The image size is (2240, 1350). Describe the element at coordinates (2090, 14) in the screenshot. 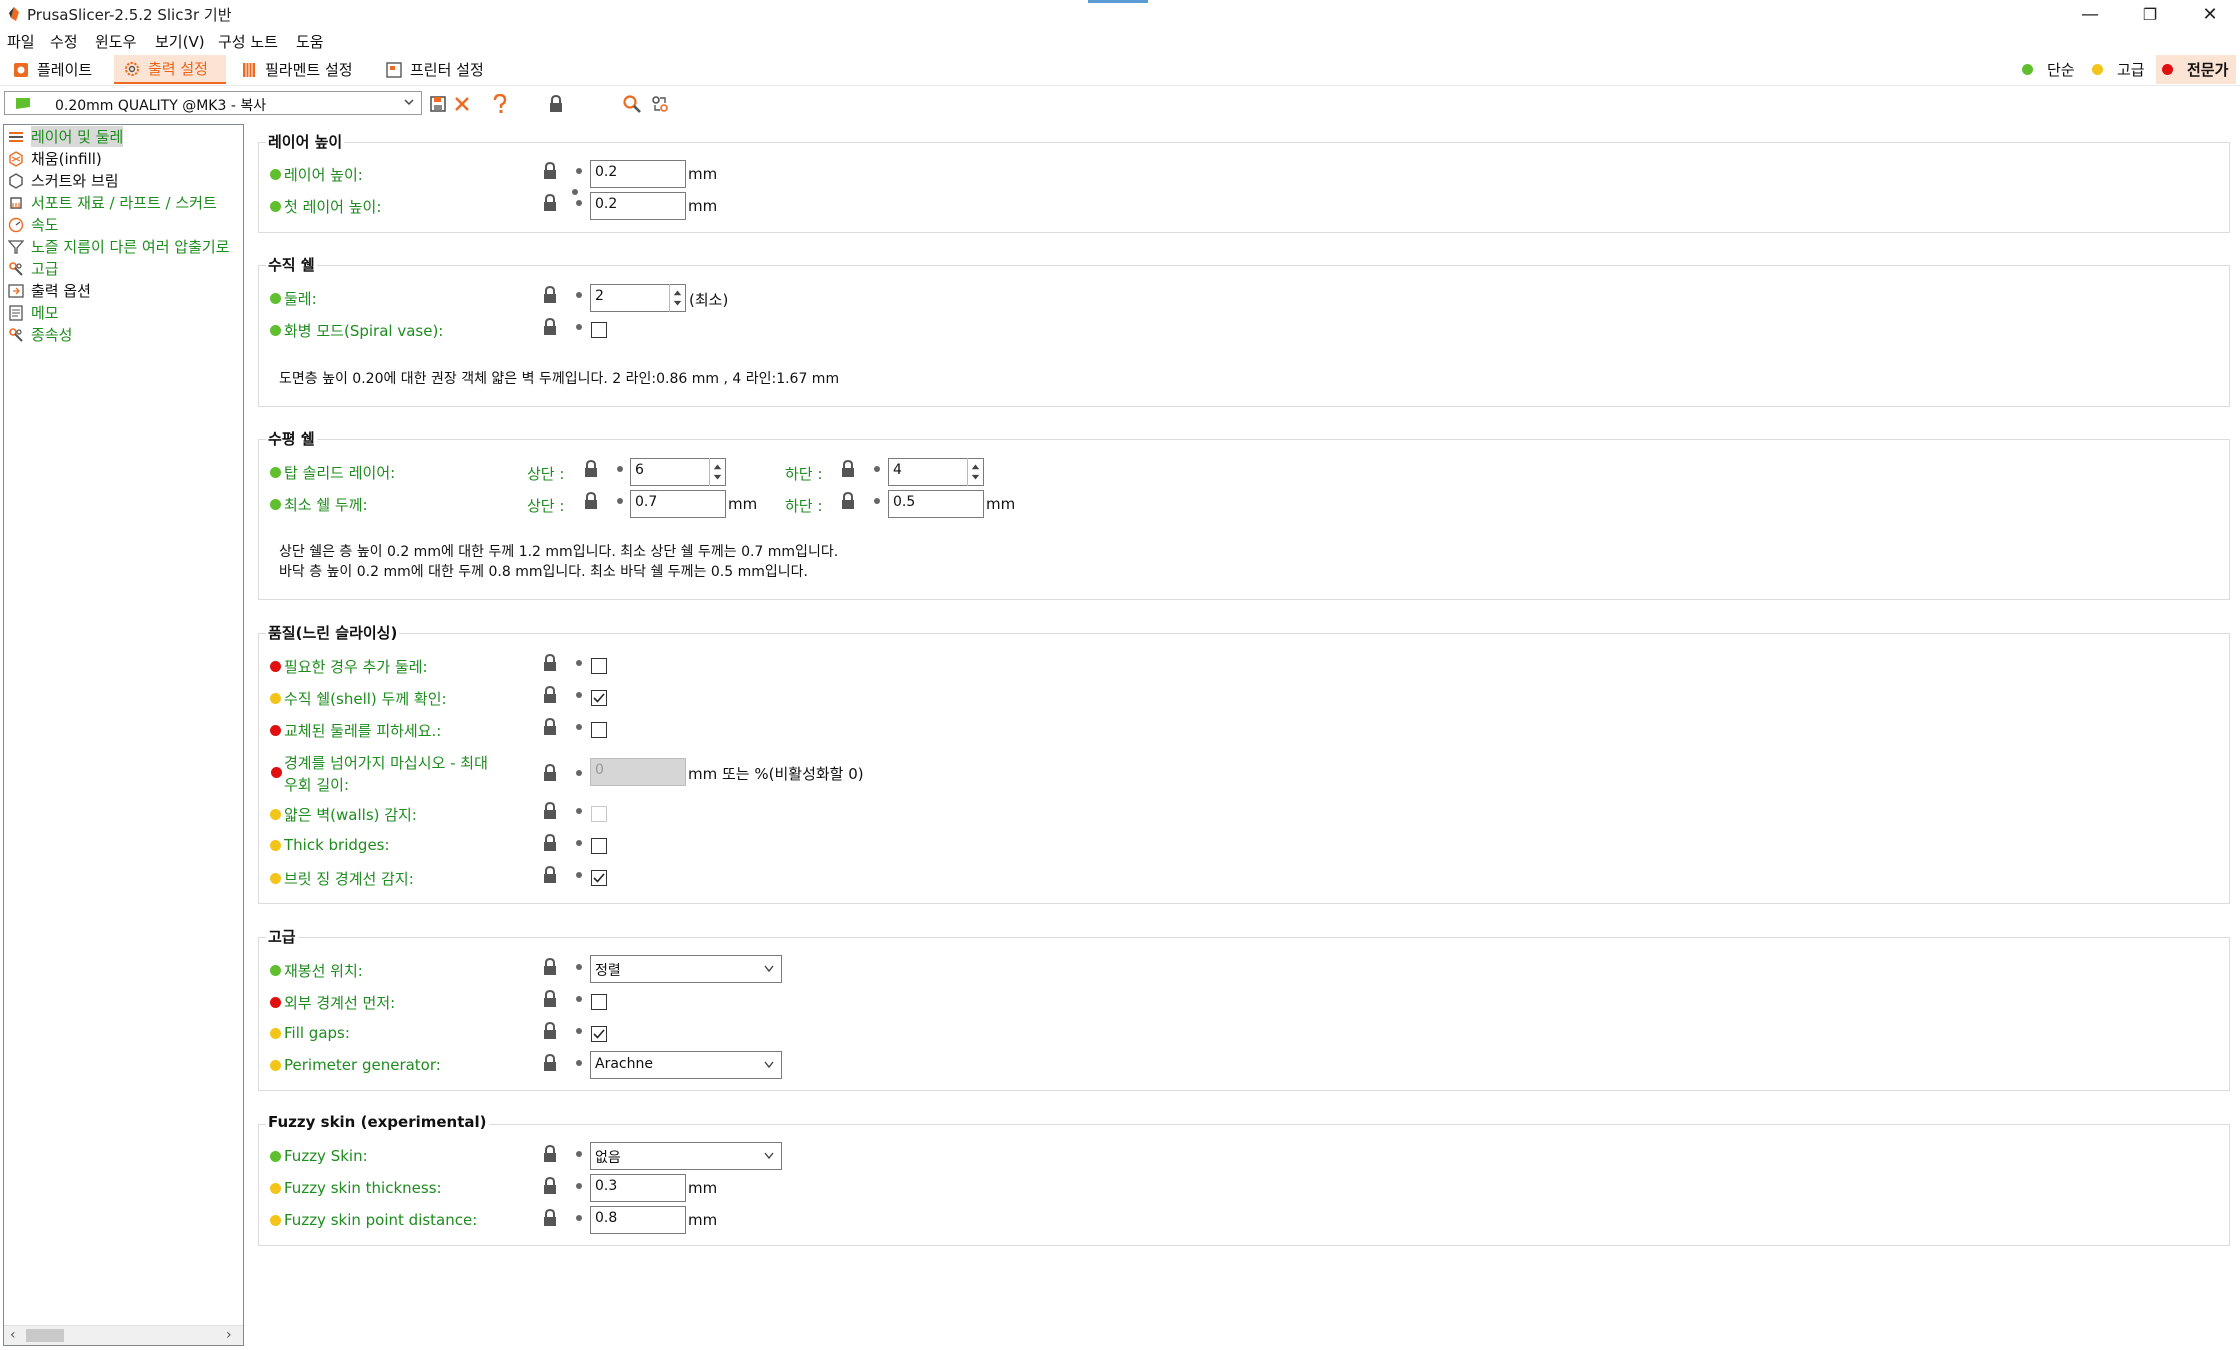

I see `minimize-button: —` at that location.